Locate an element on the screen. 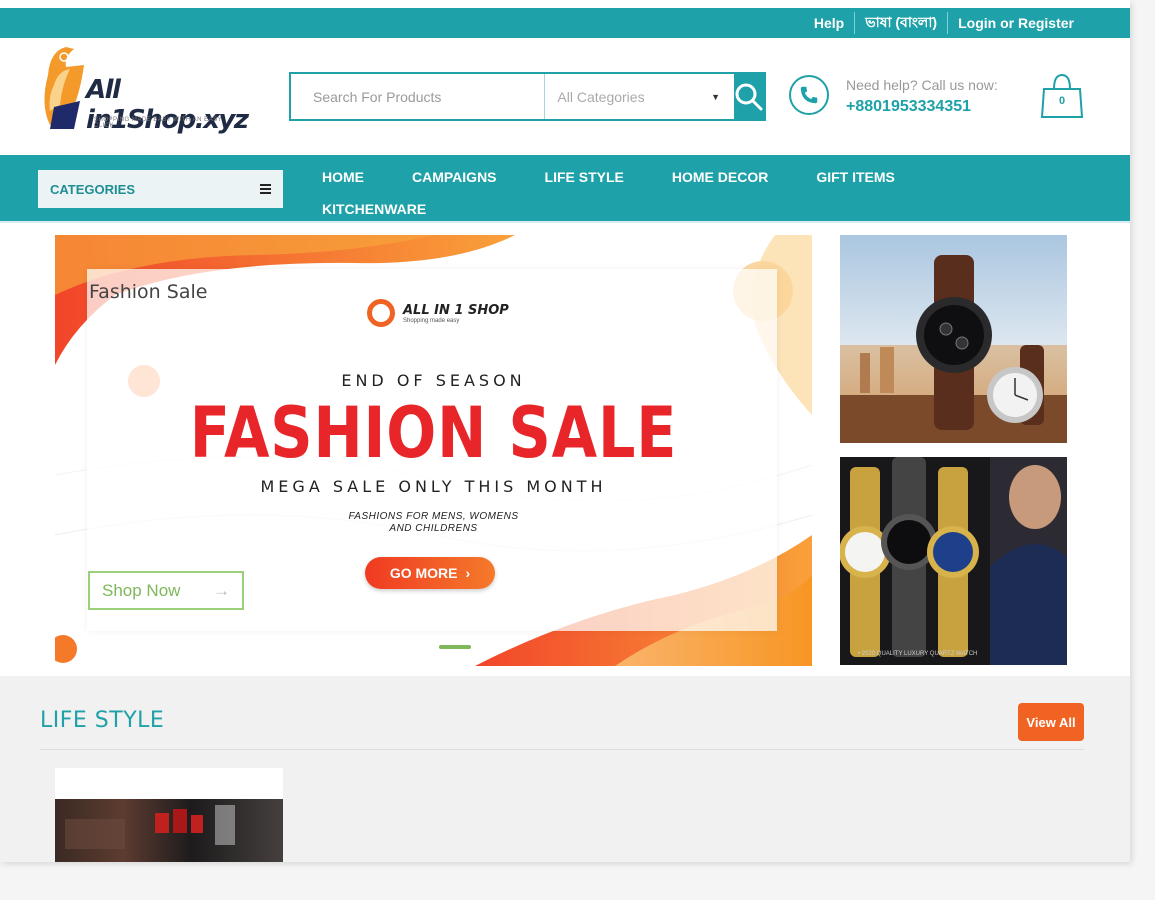 The height and width of the screenshot is (900, 1155). nav-campaigns: CAMPAIGNS is located at coordinates (454, 177).